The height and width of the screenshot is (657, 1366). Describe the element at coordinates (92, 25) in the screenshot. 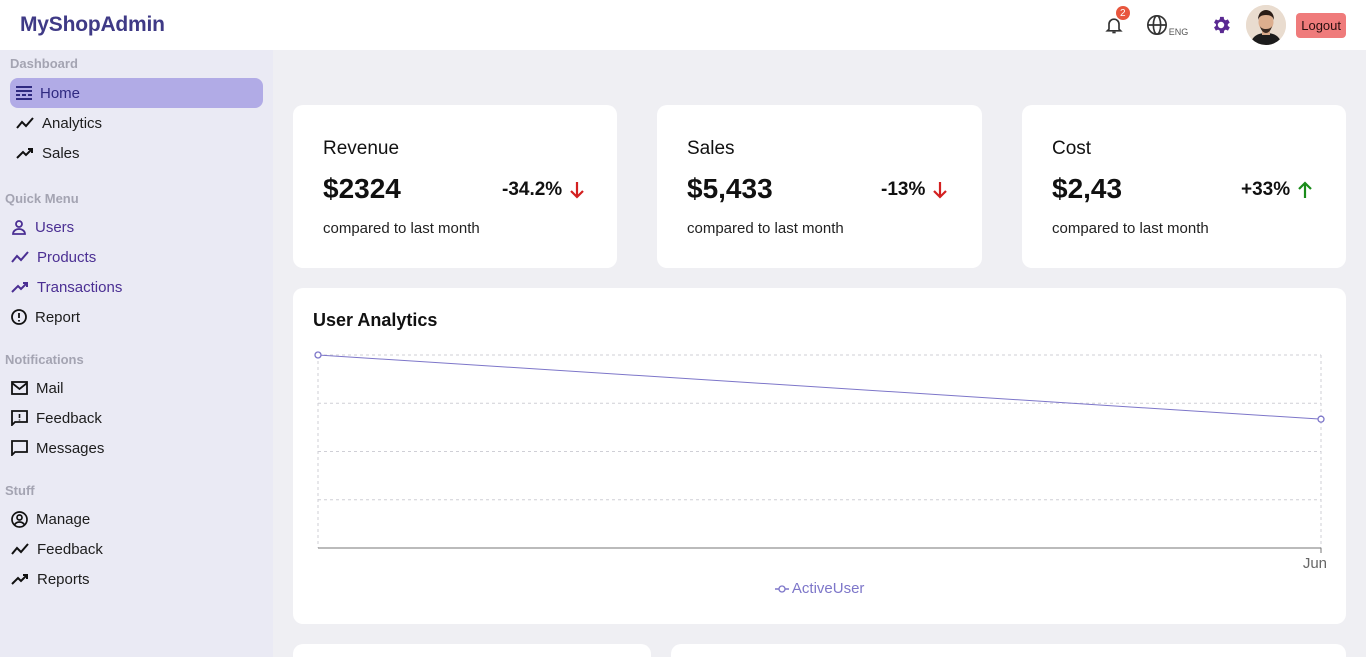

I see `app-logo: MyShopAdmin` at that location.